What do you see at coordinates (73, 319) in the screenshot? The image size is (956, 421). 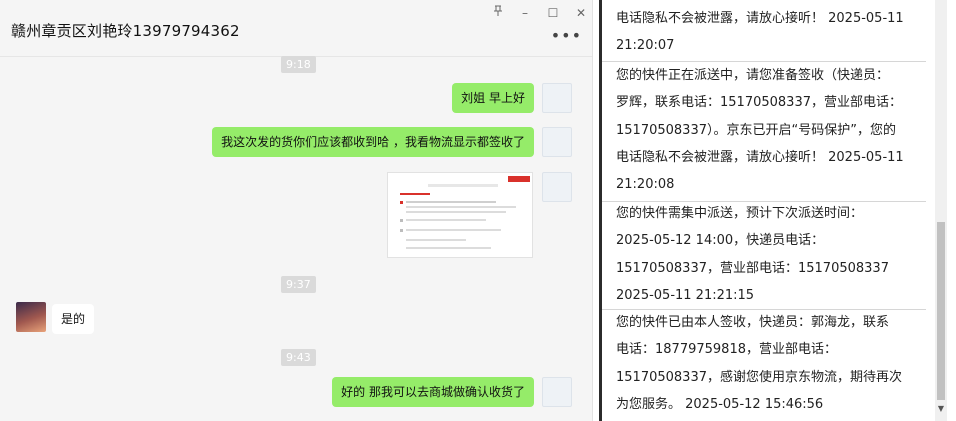 I see `message-bubble: 是的` at bounding box center [73, 319].